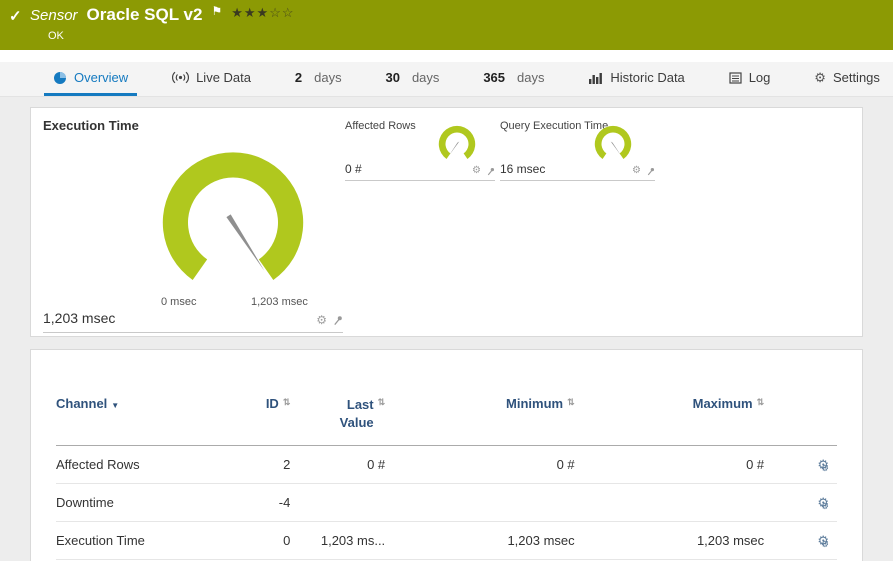  What do you see at coordinates (800, 419) in the screenshot?
I see `column-header-actions` at bounding box center [800, 419].